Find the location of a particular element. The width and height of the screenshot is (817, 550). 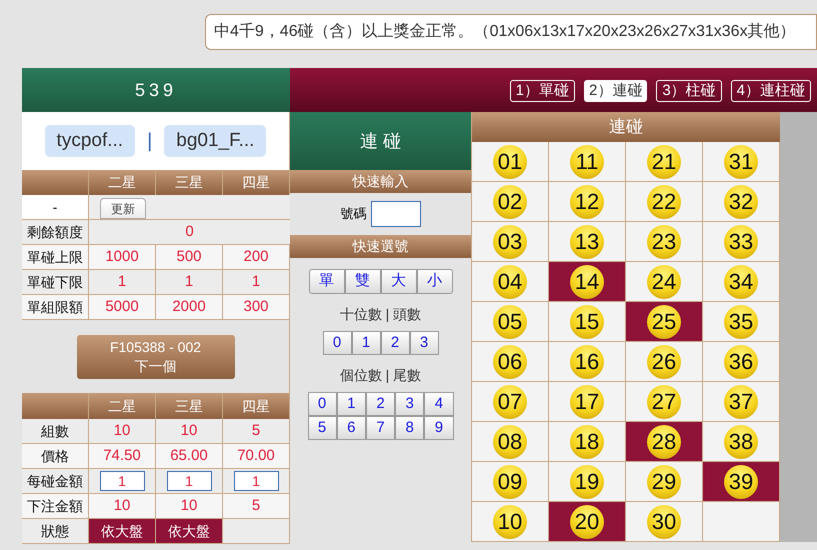

number-cell: 05 is located at coordinates (510, 322).